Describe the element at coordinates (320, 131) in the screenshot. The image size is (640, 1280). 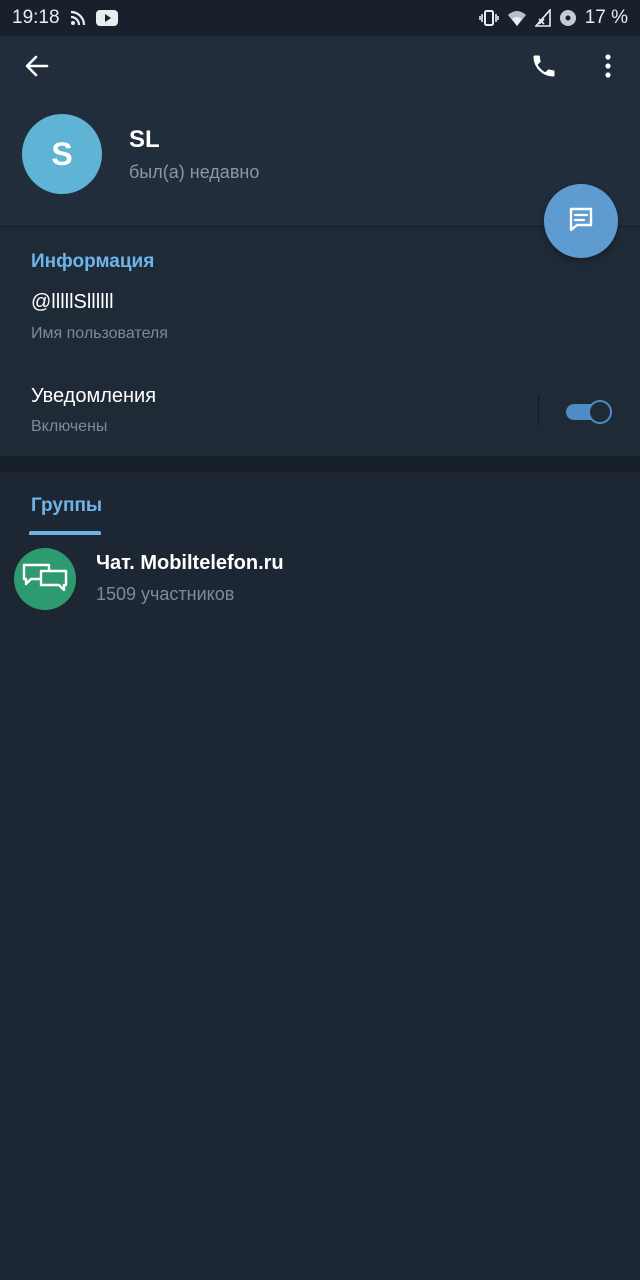
I see `profile-header: S SL был(а) недавно` at that location.